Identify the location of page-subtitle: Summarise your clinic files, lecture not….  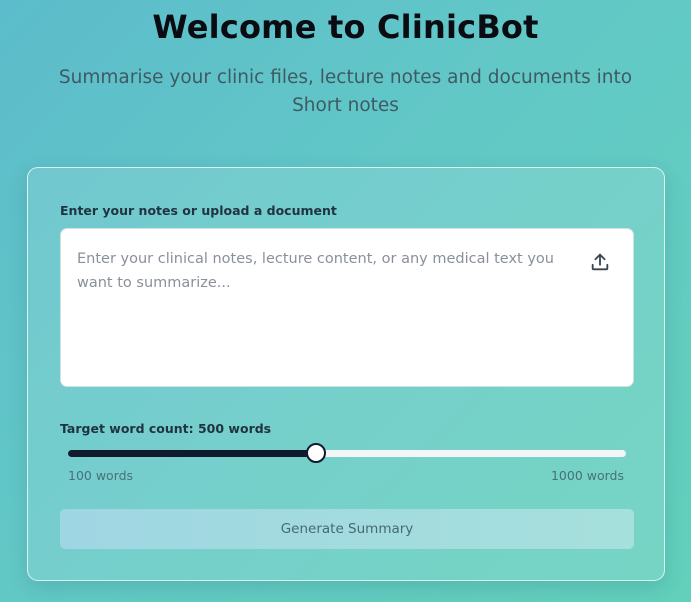
(345, 91).